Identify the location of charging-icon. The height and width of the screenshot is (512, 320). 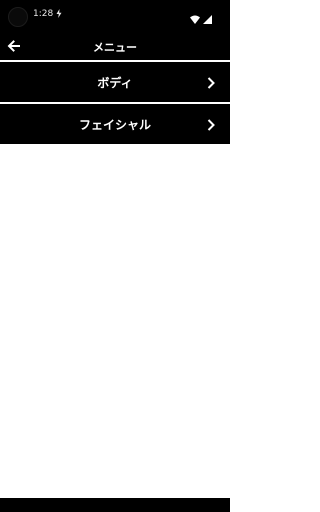
(59, 14).